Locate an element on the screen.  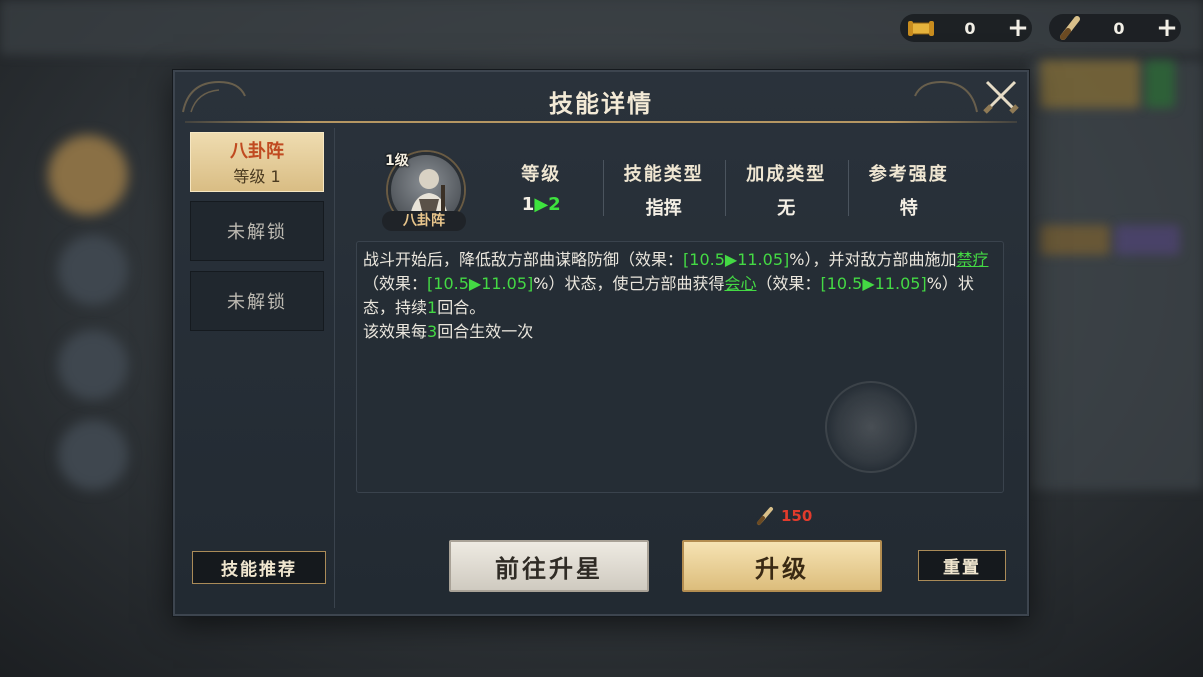
desc-text: 回合。 is located at coordinates (461, 307).